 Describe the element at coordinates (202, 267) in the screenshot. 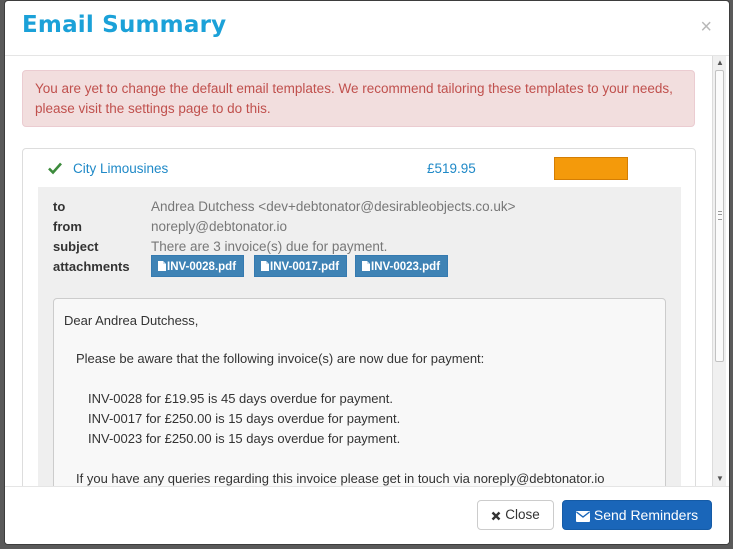

I see `attachment-name: INV-0028.pdf` at that location.